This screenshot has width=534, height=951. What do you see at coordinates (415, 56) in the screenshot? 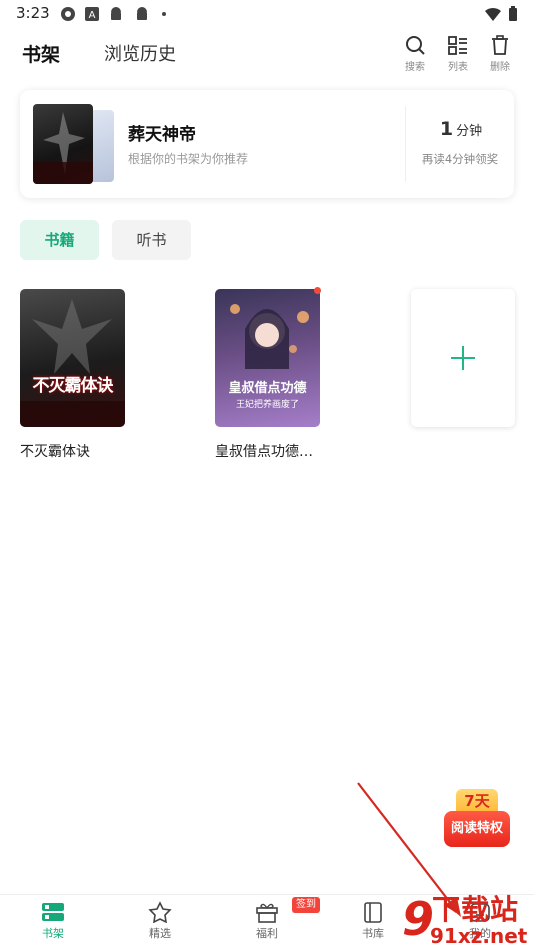
I see `search-button: 搜索` at bounding box center [415, 56].